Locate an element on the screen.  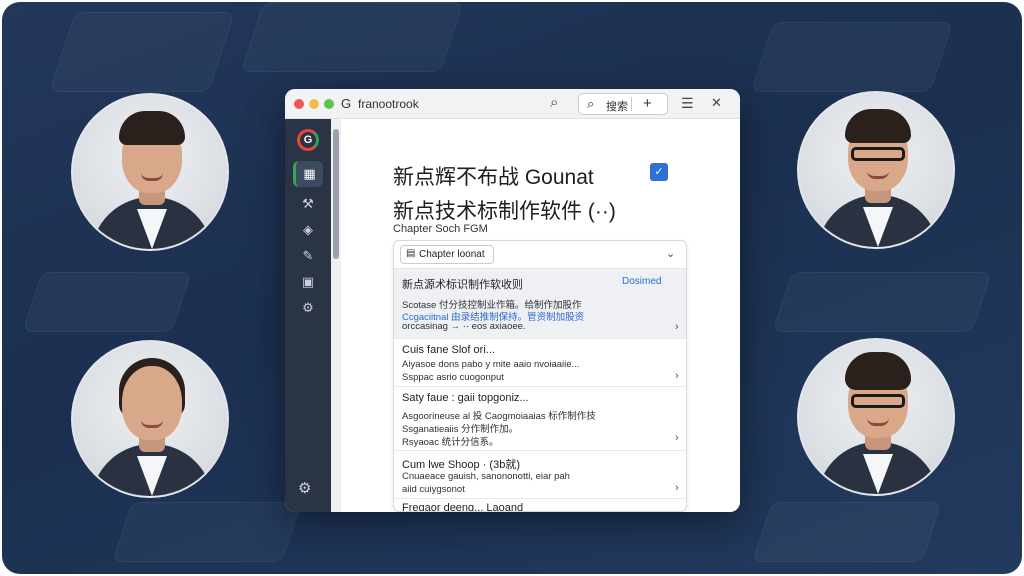
panel-header: ▤ Chapter loonat ⌄ is located at coordinates (540, 255).